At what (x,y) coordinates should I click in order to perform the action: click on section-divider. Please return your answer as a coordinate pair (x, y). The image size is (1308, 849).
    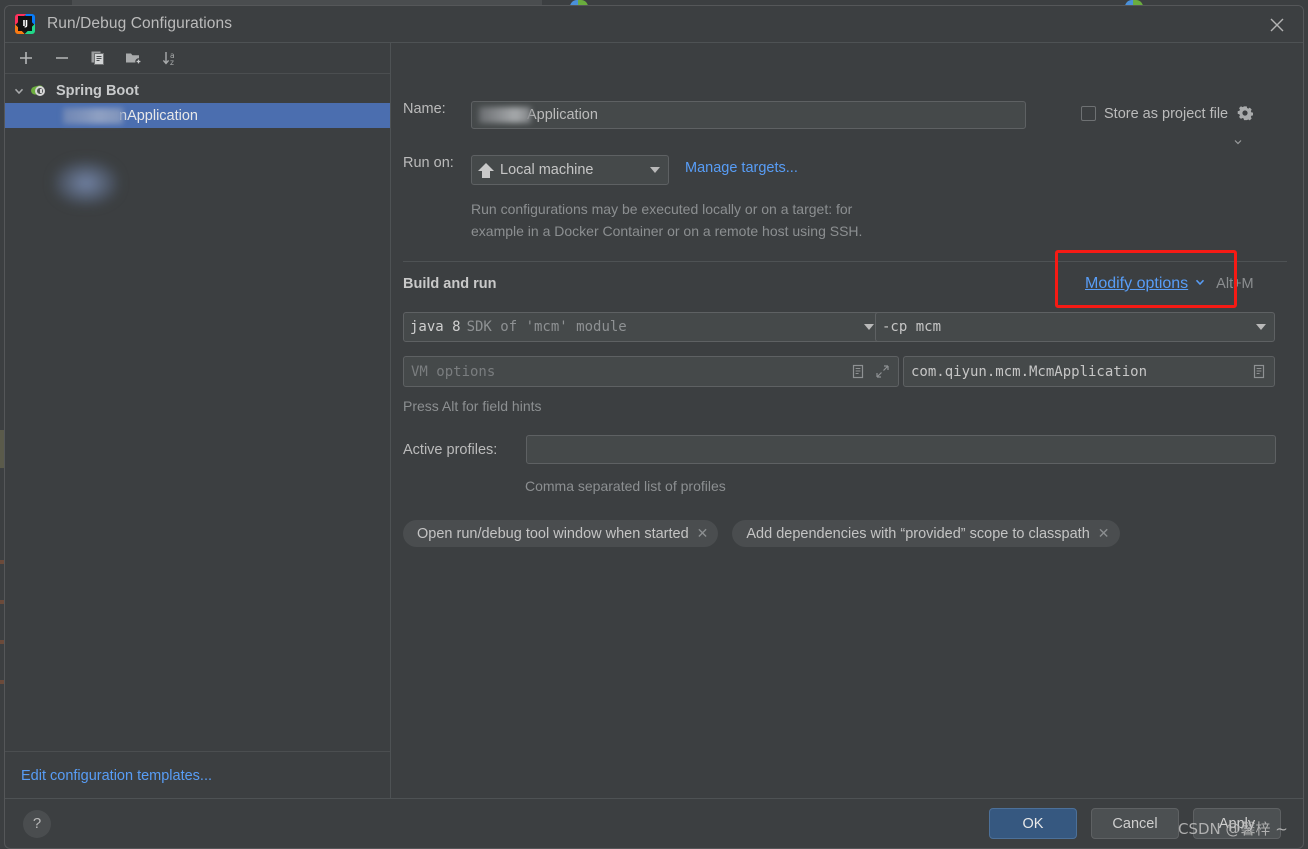
    Looking at the image, I should click on (845, 261).